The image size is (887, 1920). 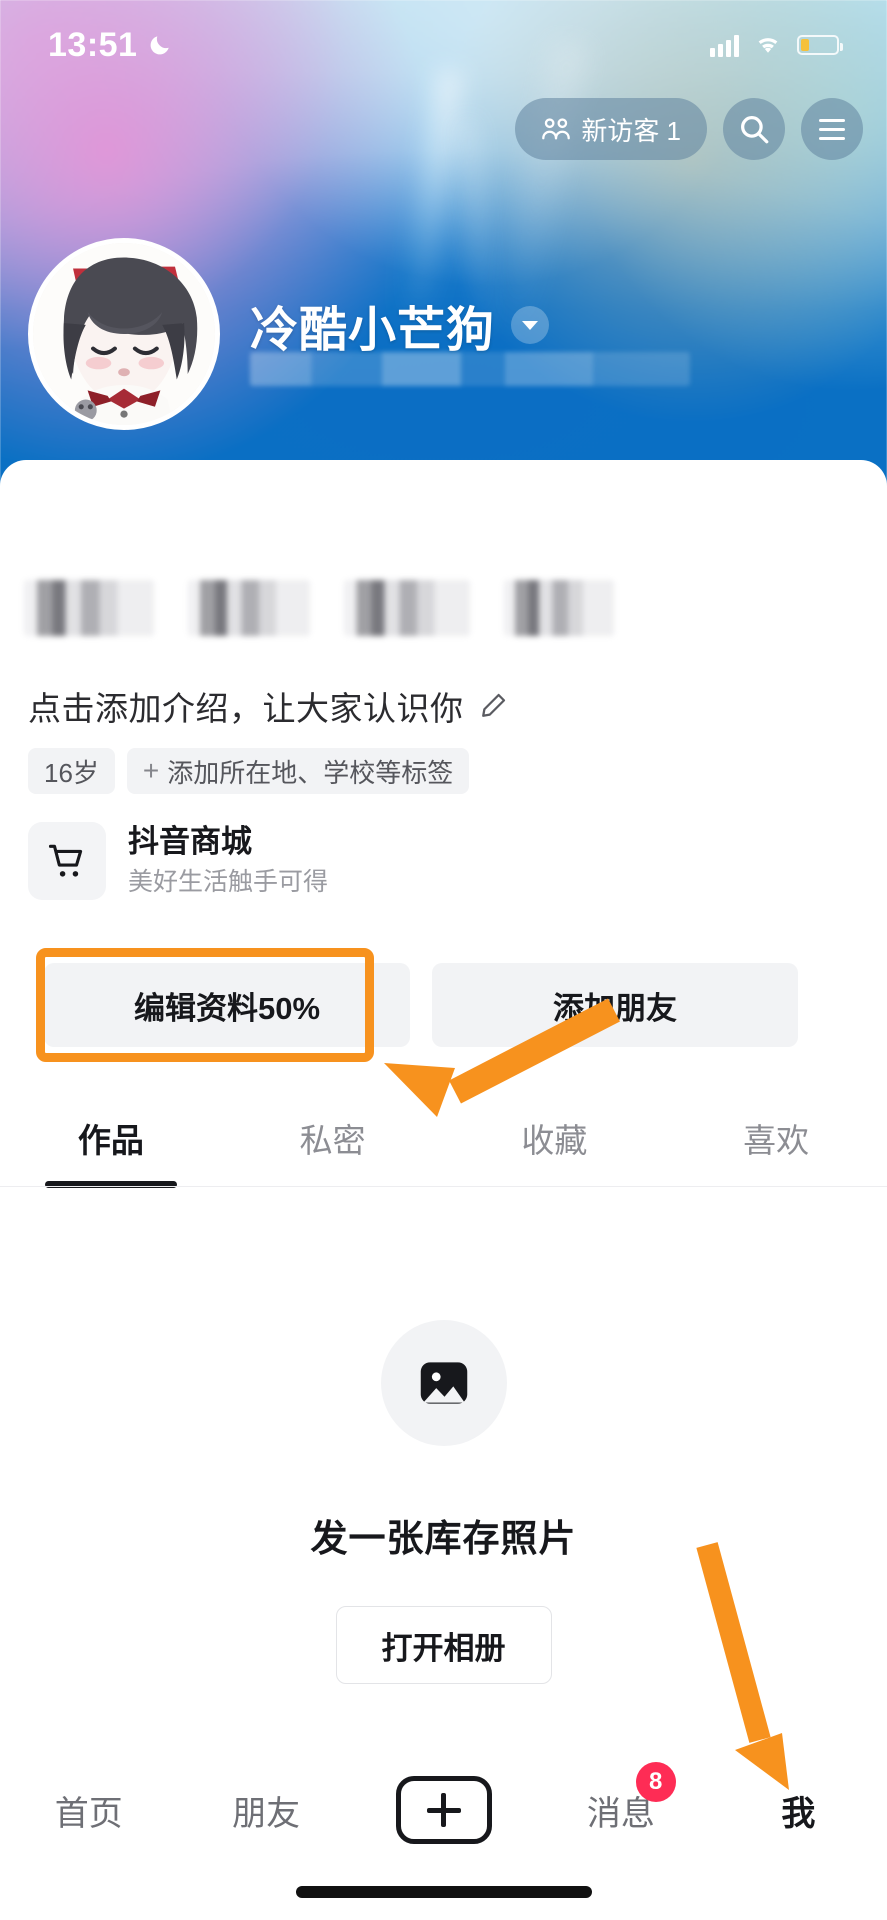 I want to click on status-bar: 13:51, so click(x=443, y=45).